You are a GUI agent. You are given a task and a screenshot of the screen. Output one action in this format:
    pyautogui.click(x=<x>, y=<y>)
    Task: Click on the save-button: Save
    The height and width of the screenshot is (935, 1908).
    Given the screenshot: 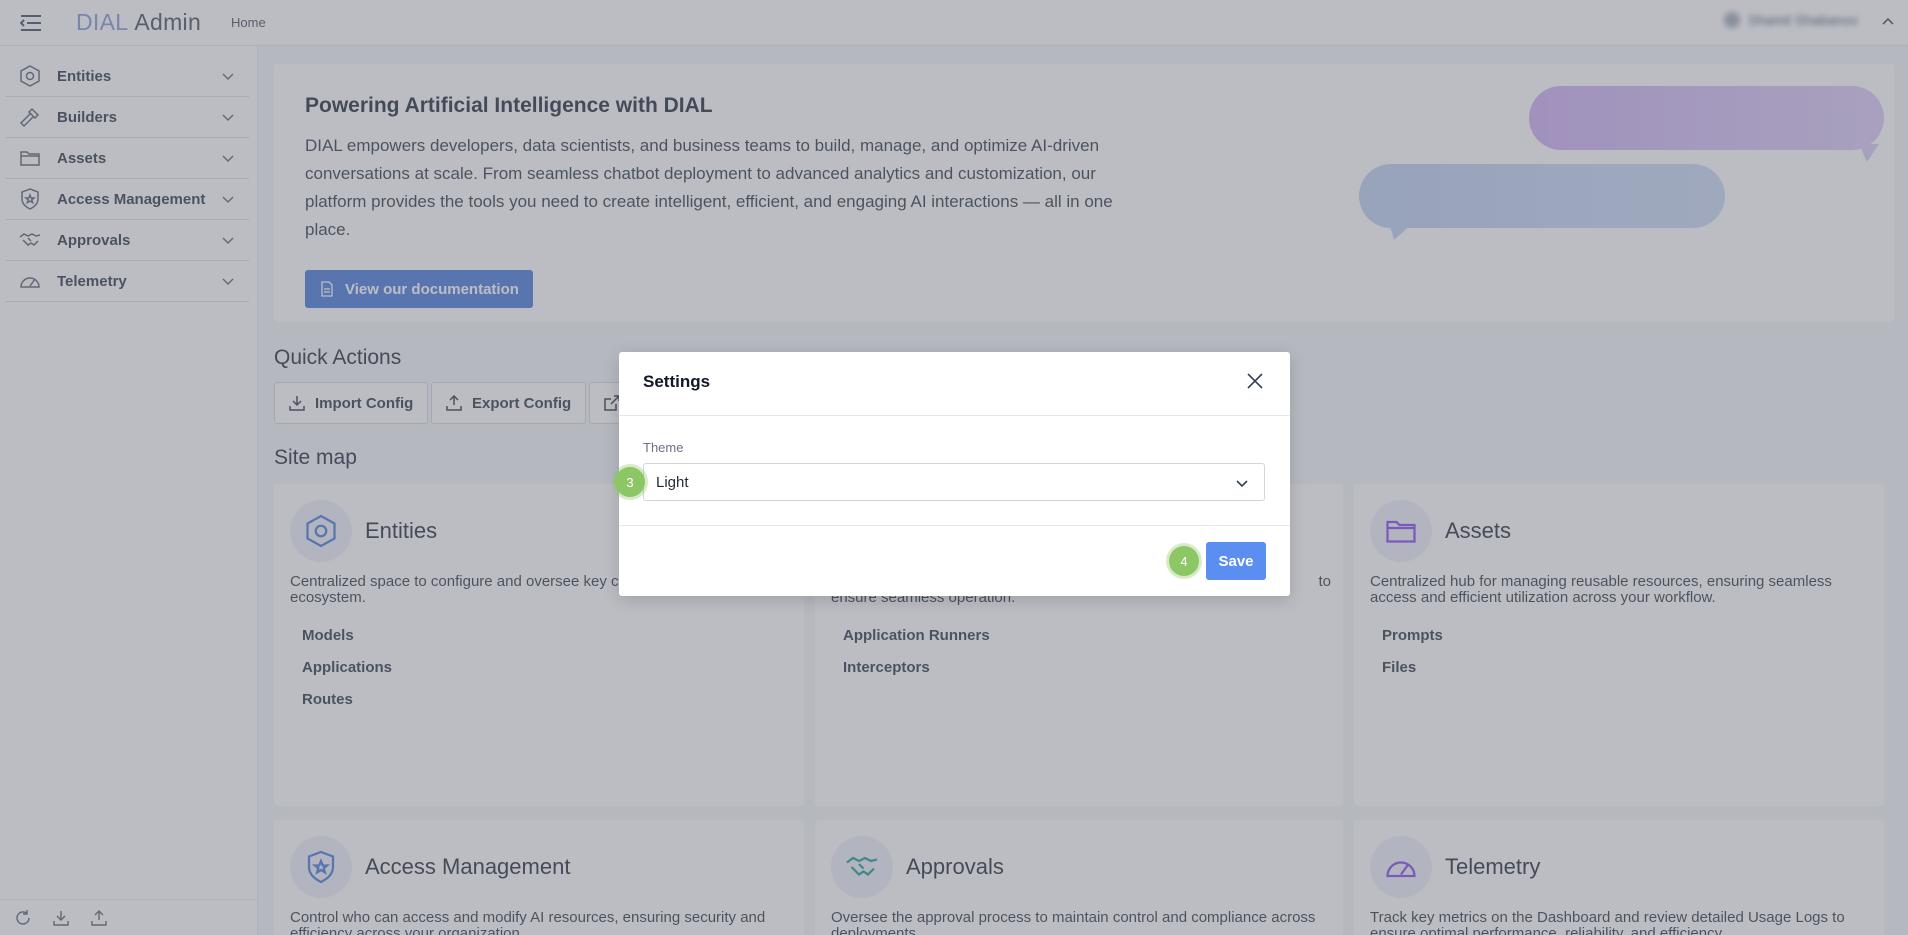 What is the action you would take?
    pyautogui.click(x=1236, y=561)
    